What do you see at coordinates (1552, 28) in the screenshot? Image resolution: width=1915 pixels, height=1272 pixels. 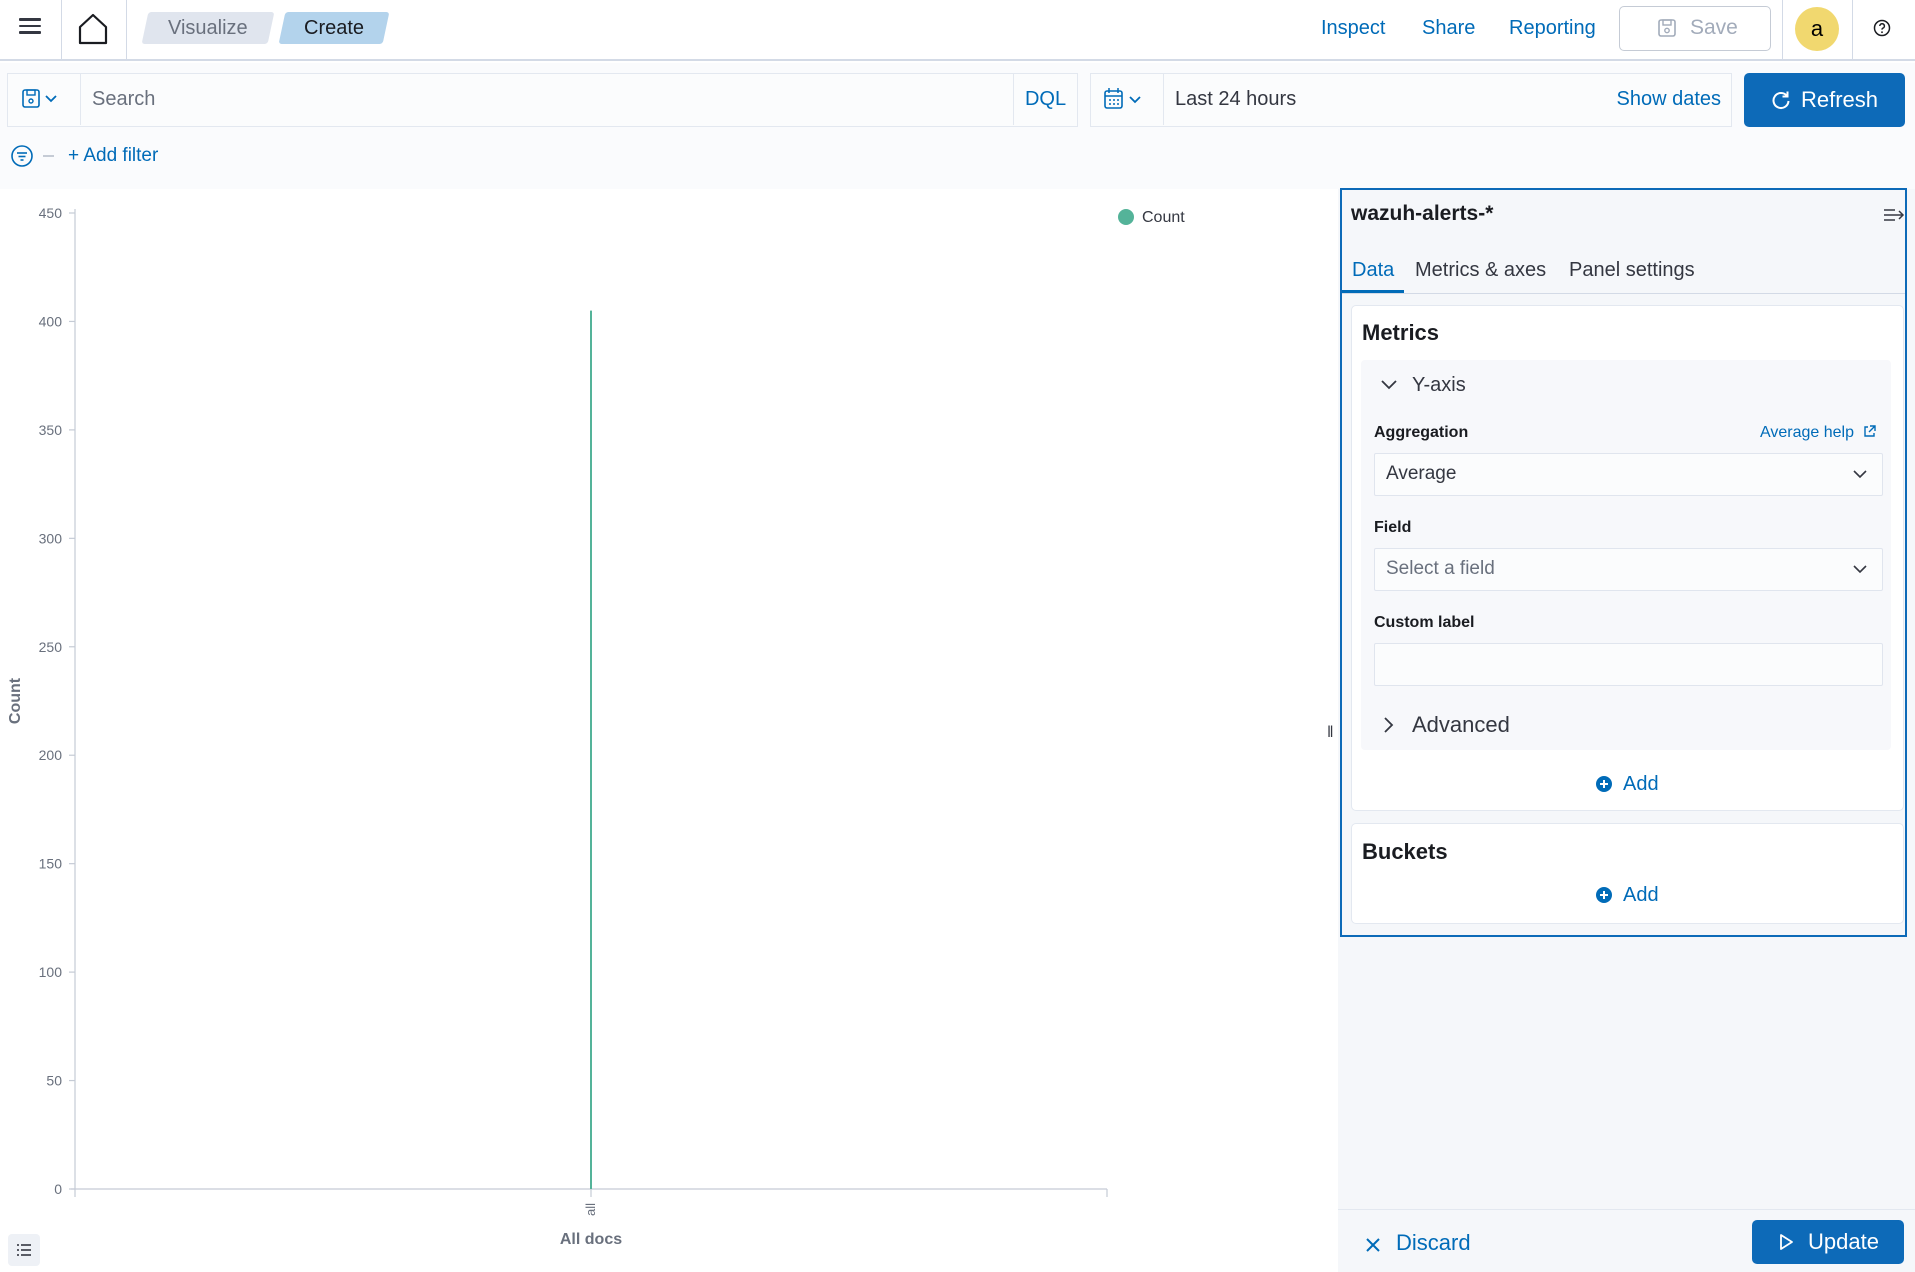 I see `reporting-link: Reporting` at bounding box center [1552, 28].